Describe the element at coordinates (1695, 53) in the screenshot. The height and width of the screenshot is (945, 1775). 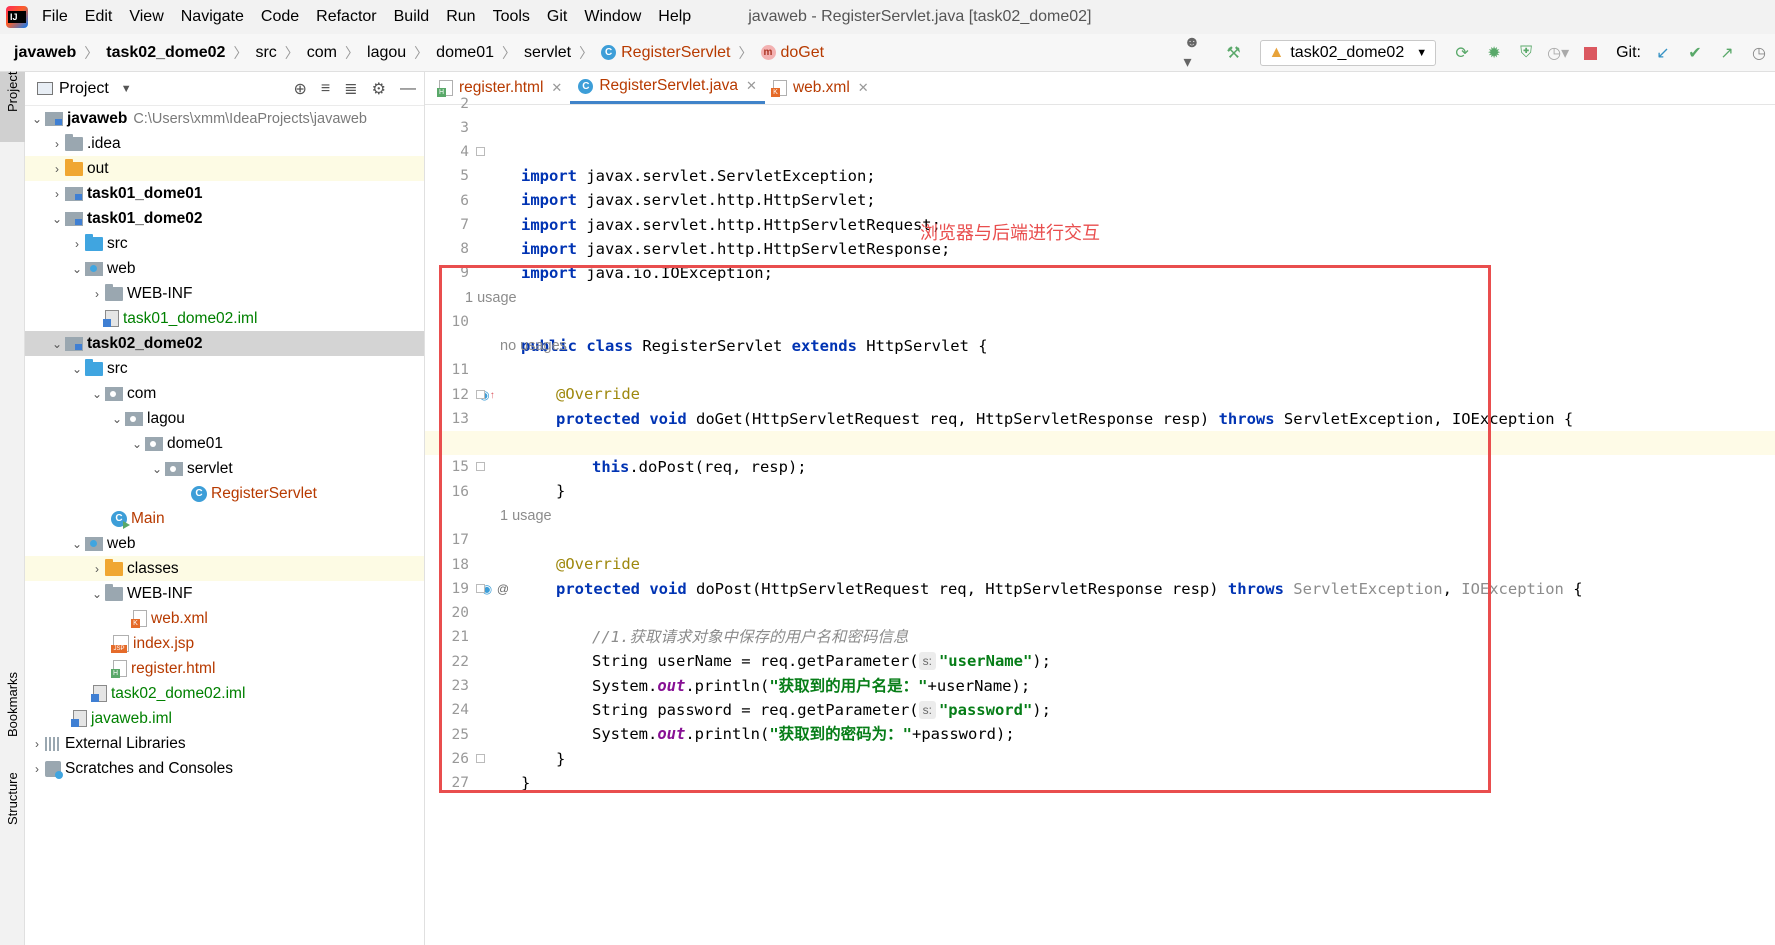
I see `git-commit-icon: ✔` at that location.